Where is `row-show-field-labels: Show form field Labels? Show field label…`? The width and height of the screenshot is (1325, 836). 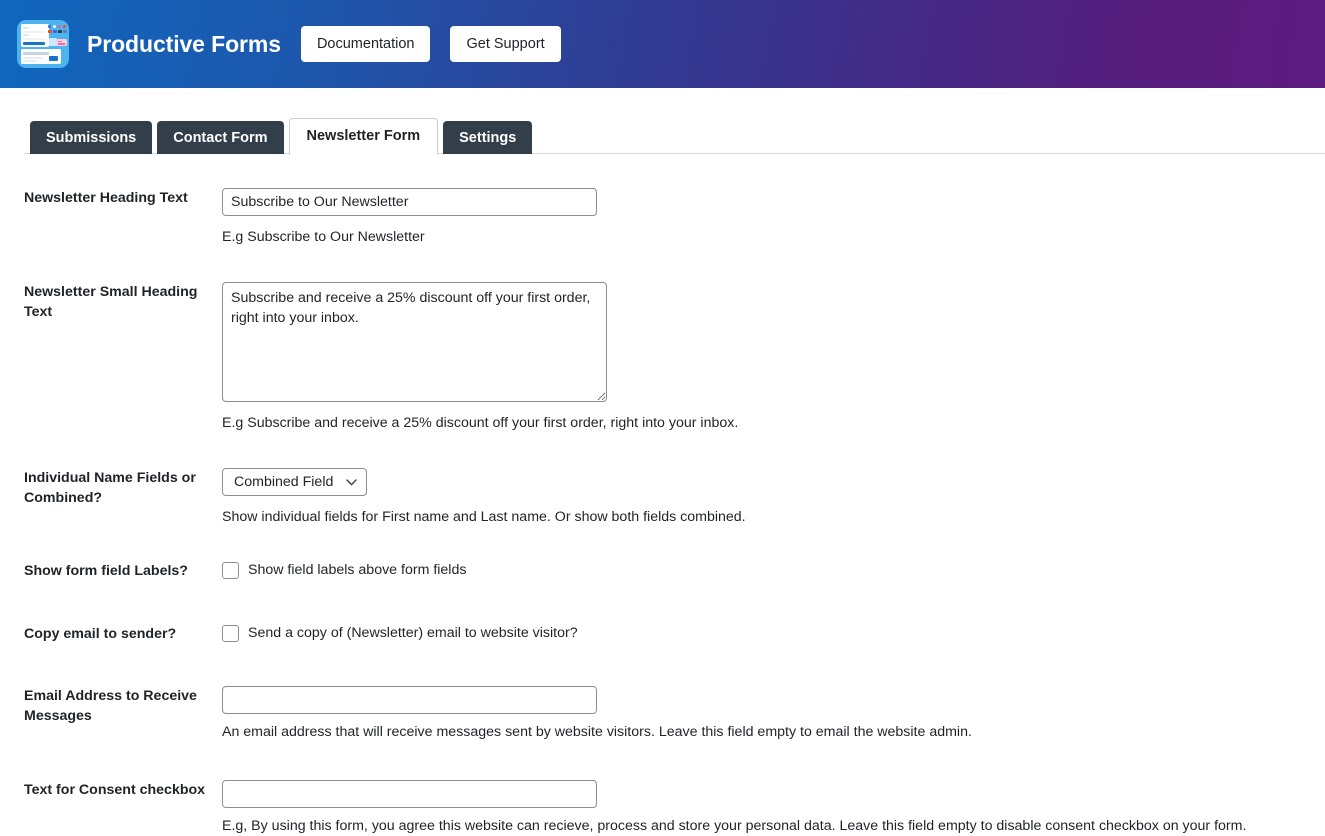
row-show-field-labels: Show form field Labels? Show field label… is located at coordinates (662, 571).